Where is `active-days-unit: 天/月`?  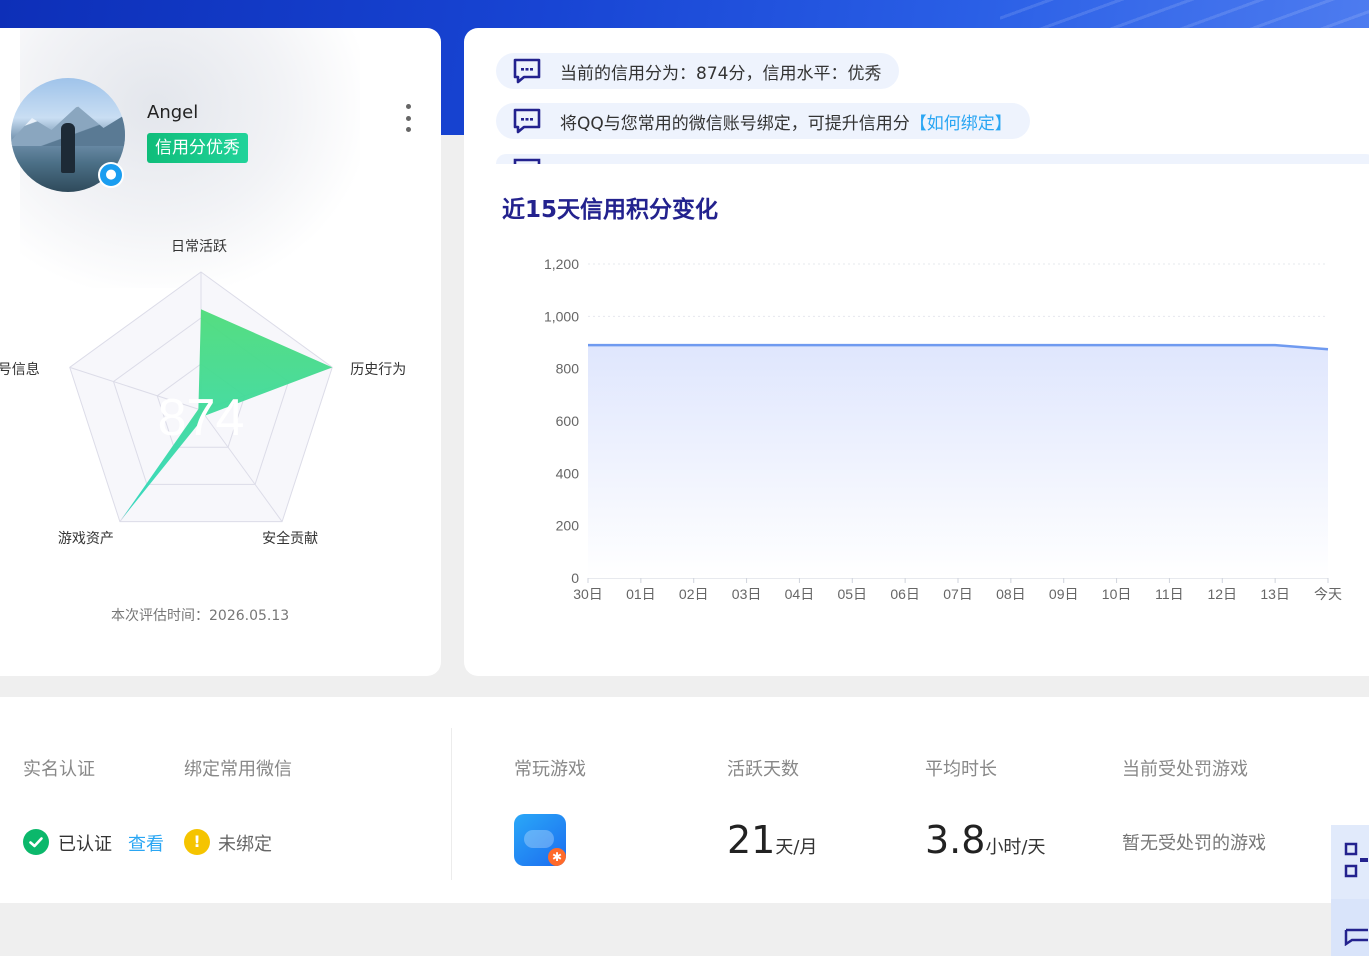
active-days-unit: 天/月 is located at coordinates (796, 847).